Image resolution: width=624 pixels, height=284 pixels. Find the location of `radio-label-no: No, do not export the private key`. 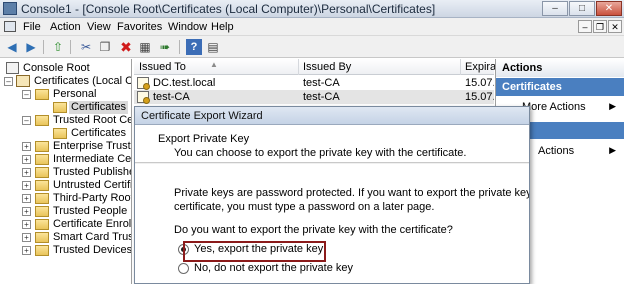

radio-label-no: No, do not export the private key is located at coordinates (273, 268).